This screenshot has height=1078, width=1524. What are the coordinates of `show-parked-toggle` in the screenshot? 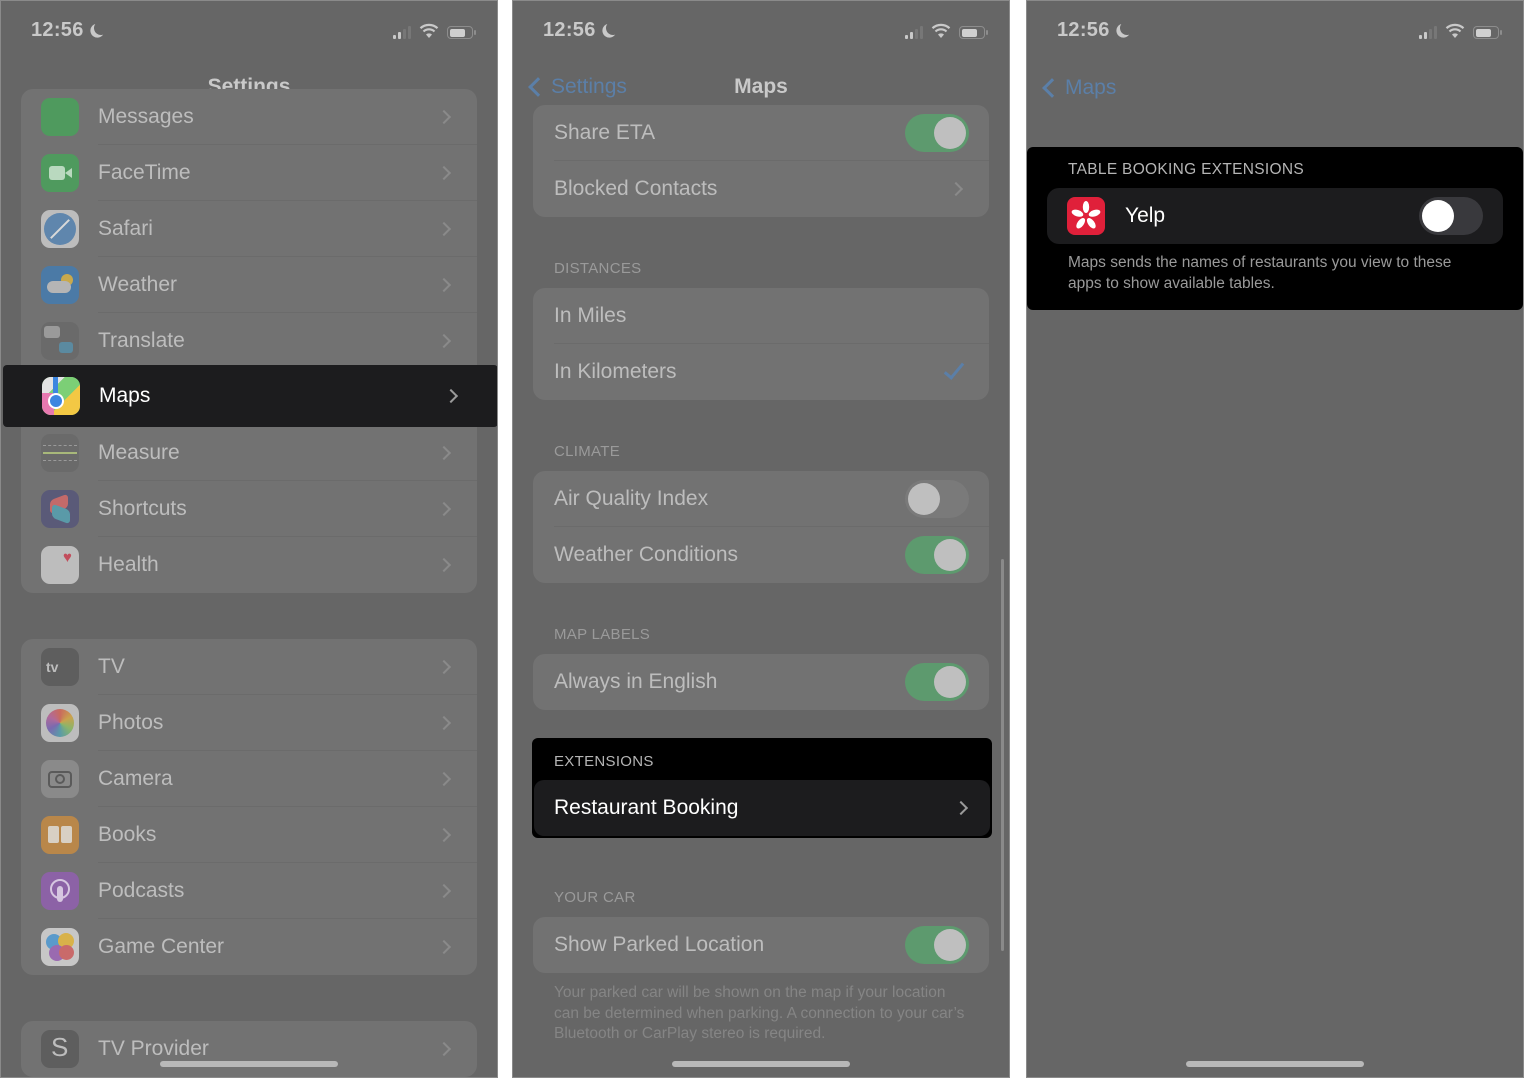 It's located at (937, 945).